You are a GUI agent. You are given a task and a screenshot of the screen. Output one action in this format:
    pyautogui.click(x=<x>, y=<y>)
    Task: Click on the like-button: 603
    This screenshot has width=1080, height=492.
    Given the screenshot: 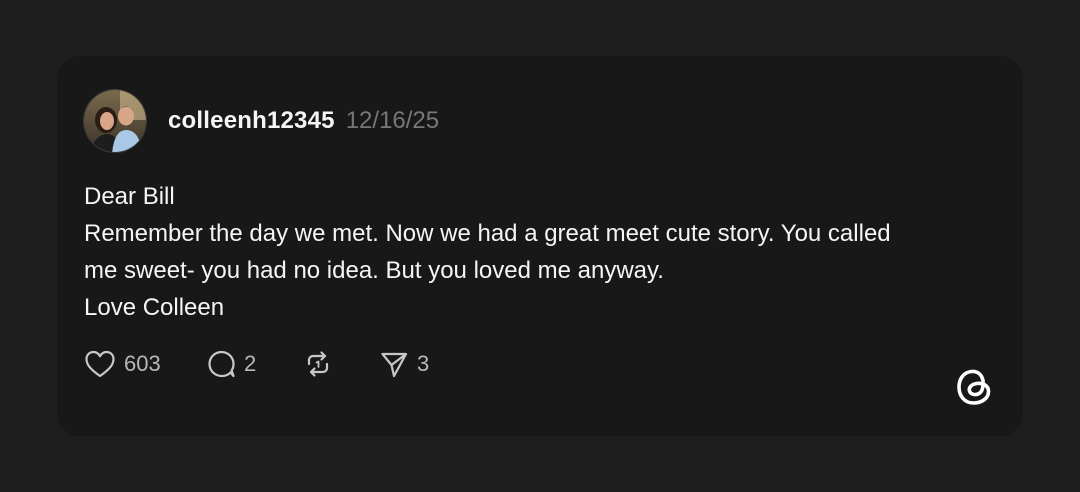 What is the action you would take?
    pyautogui.click(x=145, y=364)
    